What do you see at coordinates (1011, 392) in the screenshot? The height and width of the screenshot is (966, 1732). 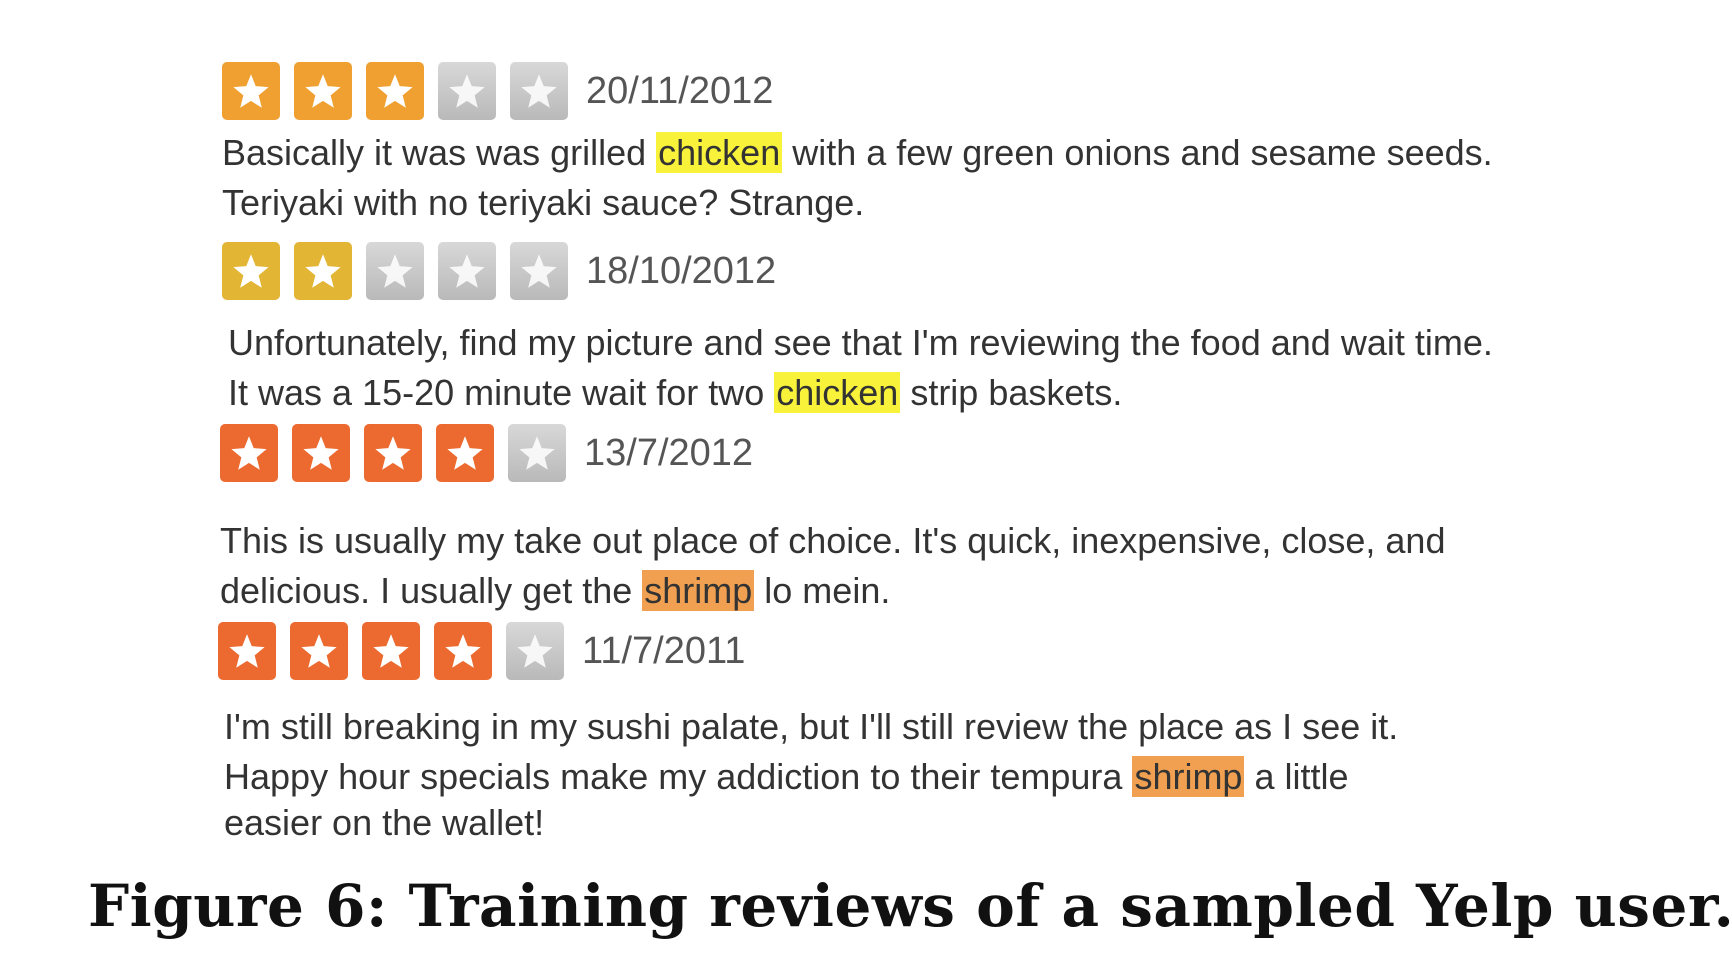 I see `text-segment: strip baskets.` at bounding box center [1011, 392].